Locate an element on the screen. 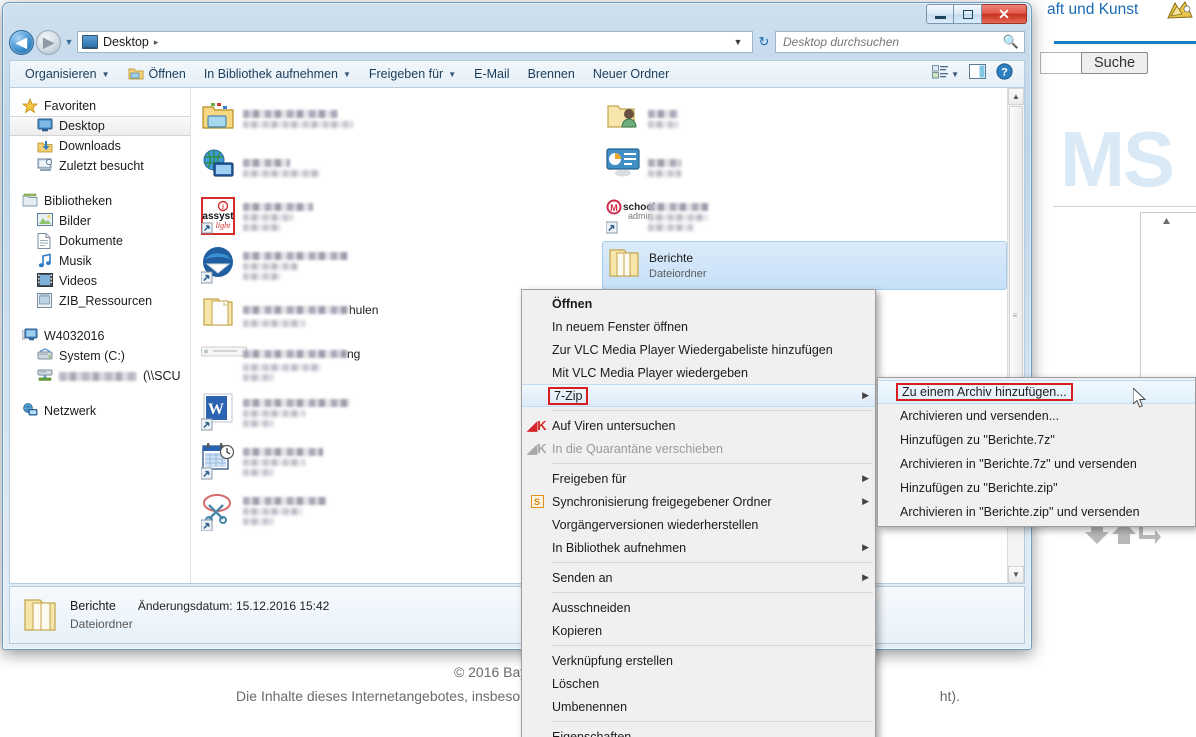  videos-icon is located at coordinates (45, 281).